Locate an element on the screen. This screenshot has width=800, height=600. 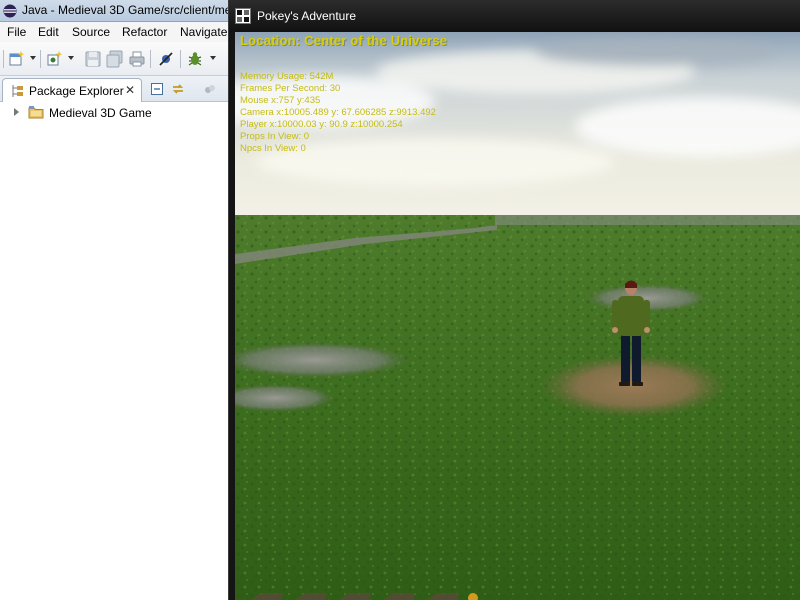
java-window-icon is located at coordinates (243, 16).